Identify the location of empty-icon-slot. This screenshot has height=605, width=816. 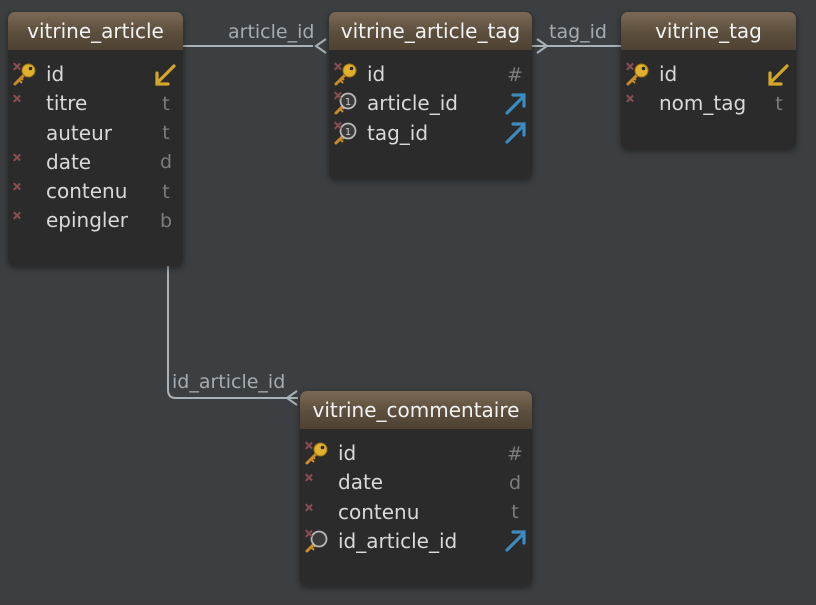
(25, 134).